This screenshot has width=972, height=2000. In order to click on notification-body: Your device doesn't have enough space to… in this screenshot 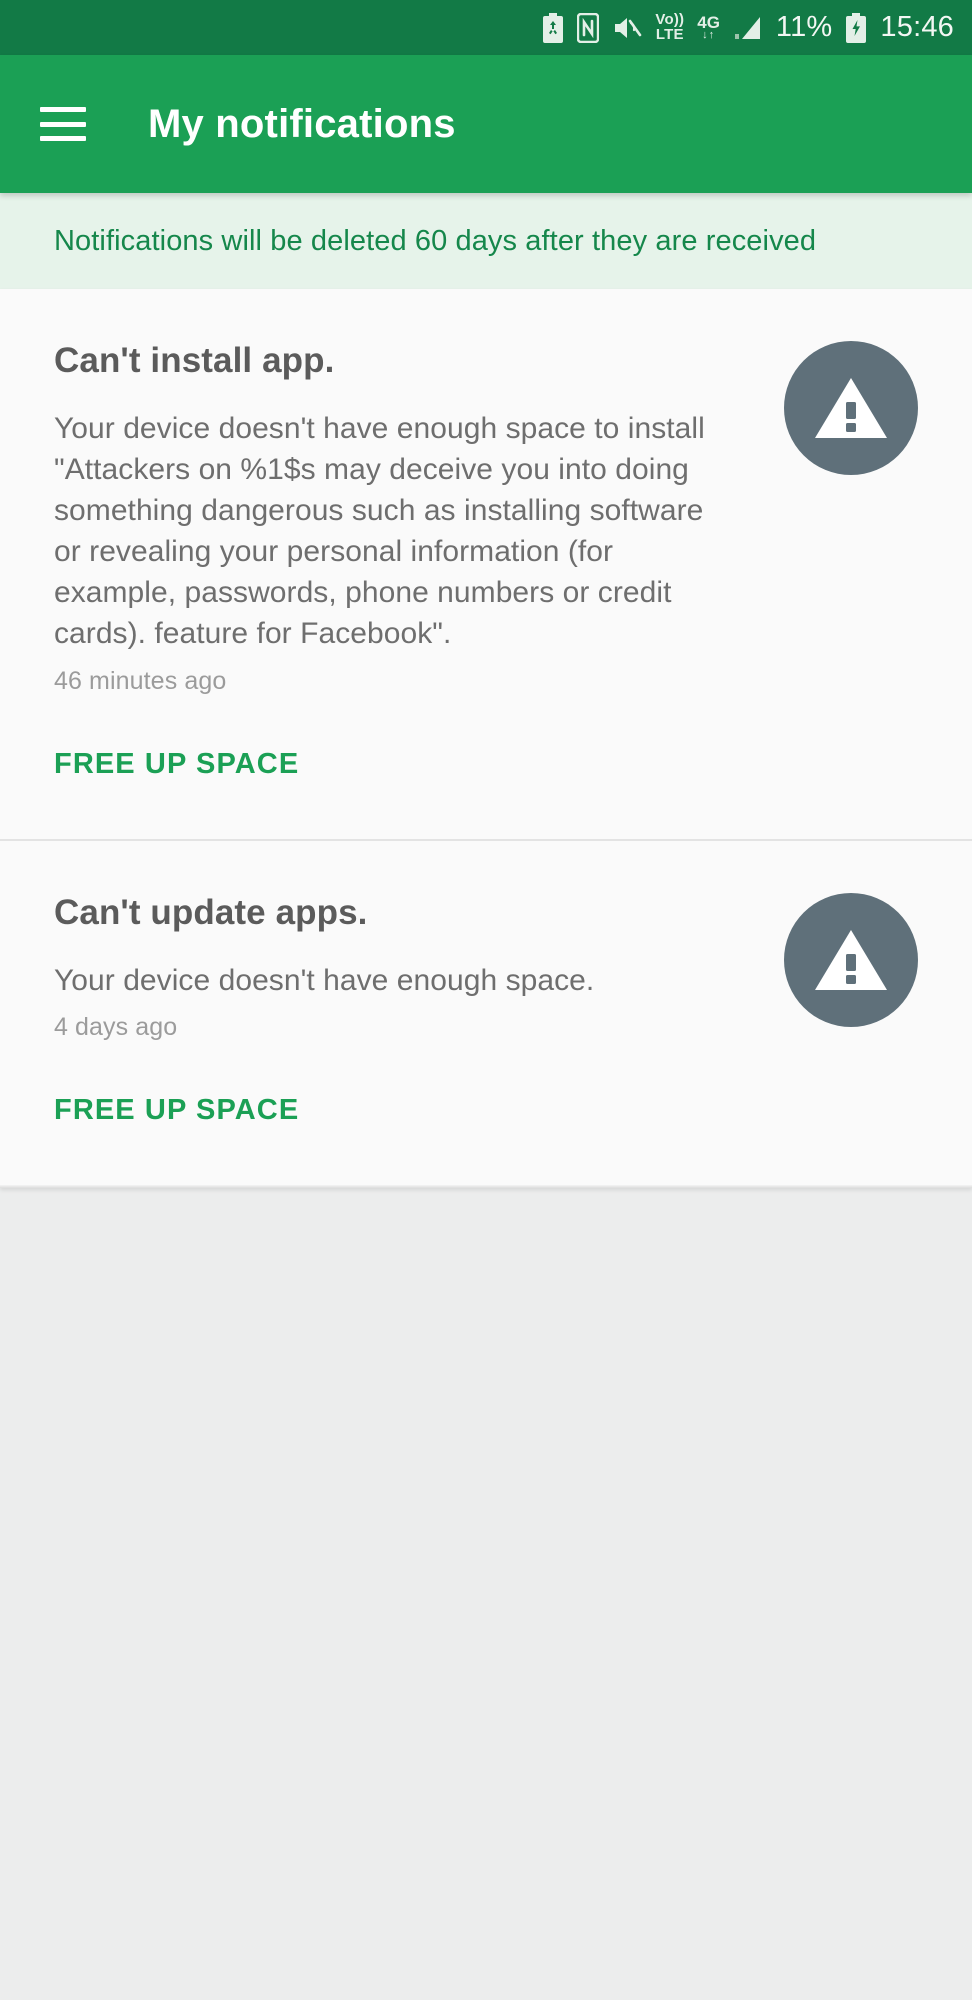, I will do `click(379, 531)`.